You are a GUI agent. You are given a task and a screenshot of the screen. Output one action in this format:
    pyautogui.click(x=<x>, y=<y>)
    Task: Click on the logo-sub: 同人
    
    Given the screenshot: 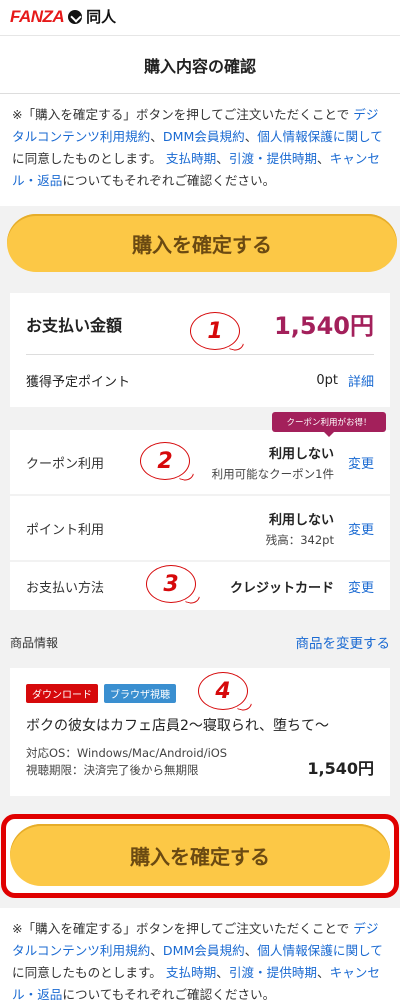 What is the action you would take?
    pyautogui.click(x=101, y=17)
    